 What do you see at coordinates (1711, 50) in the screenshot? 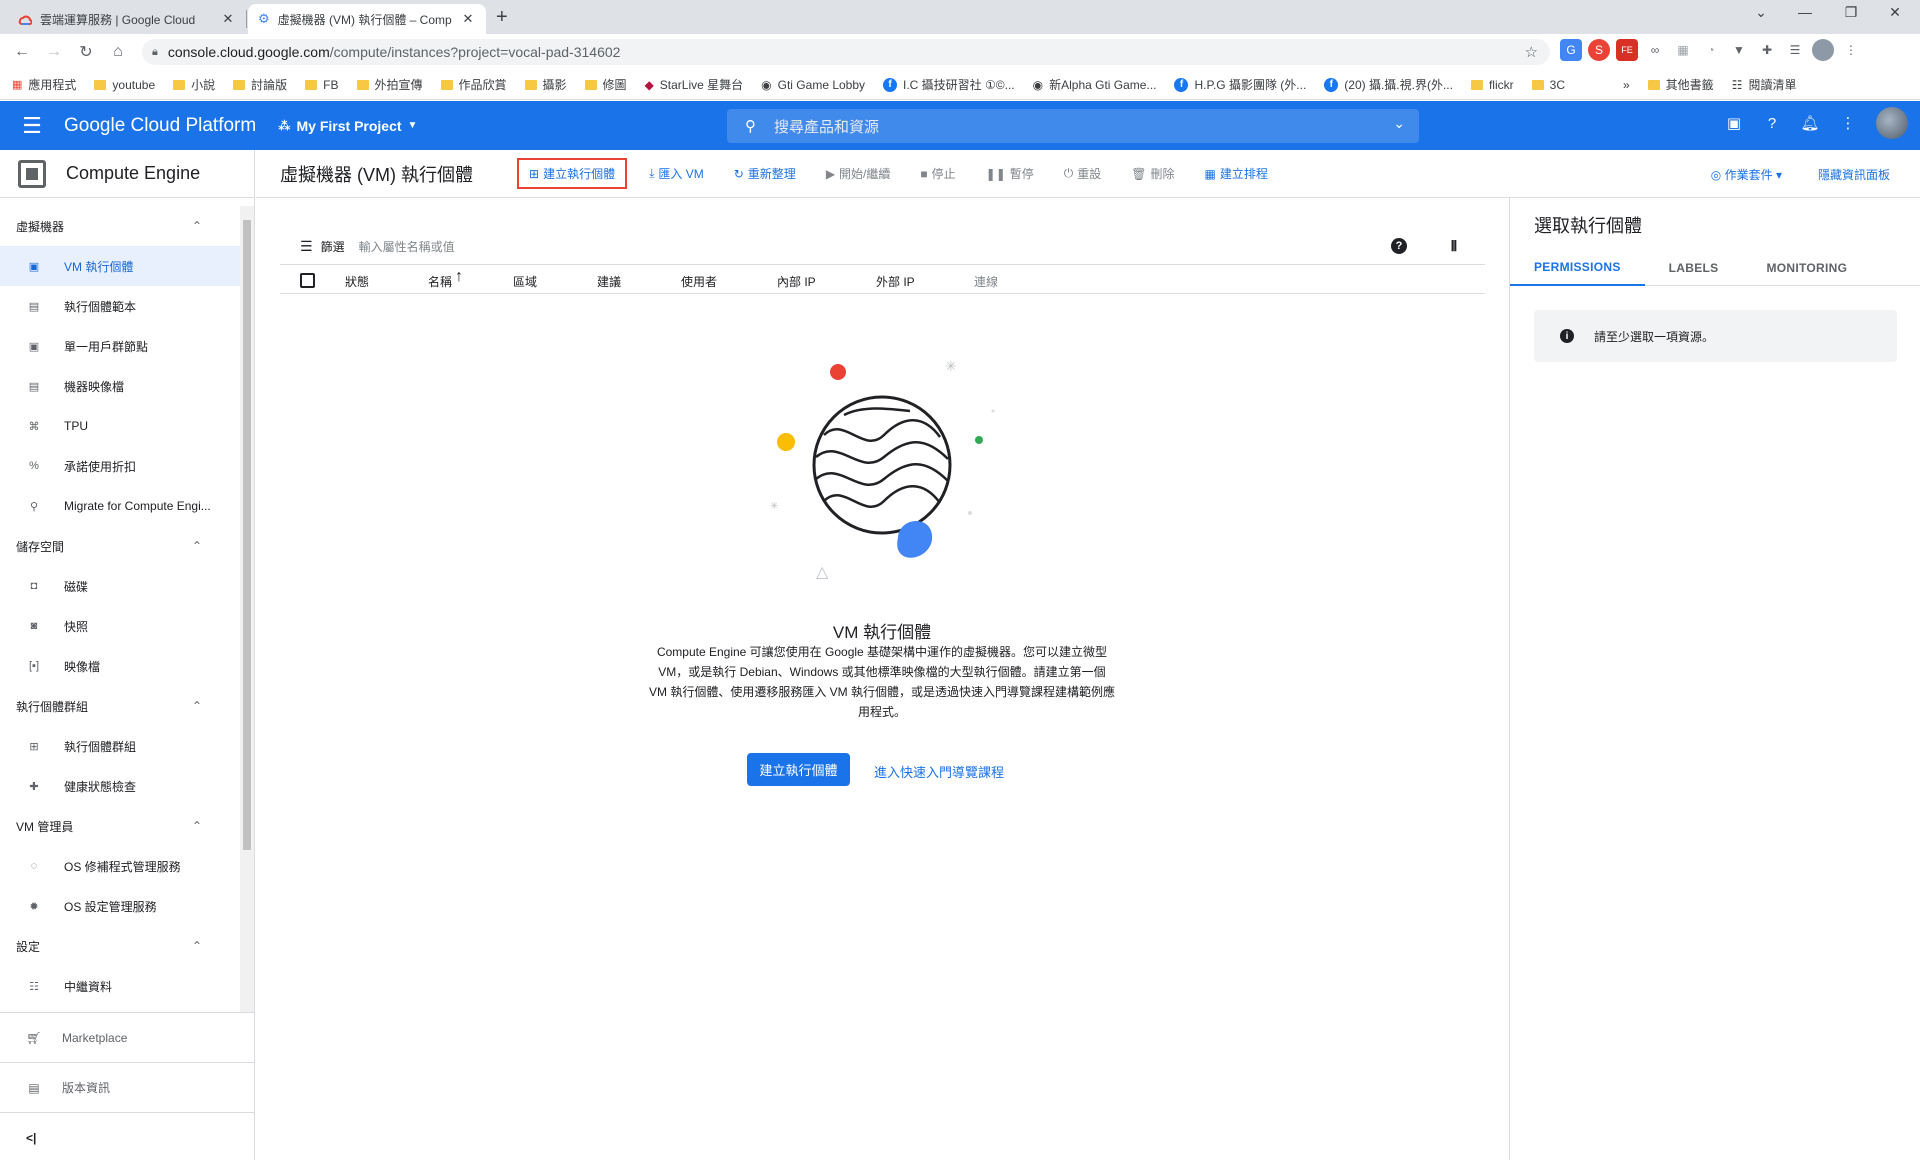
I see `clock-extension-icon: ◔` at bounding box center [1711, 50].